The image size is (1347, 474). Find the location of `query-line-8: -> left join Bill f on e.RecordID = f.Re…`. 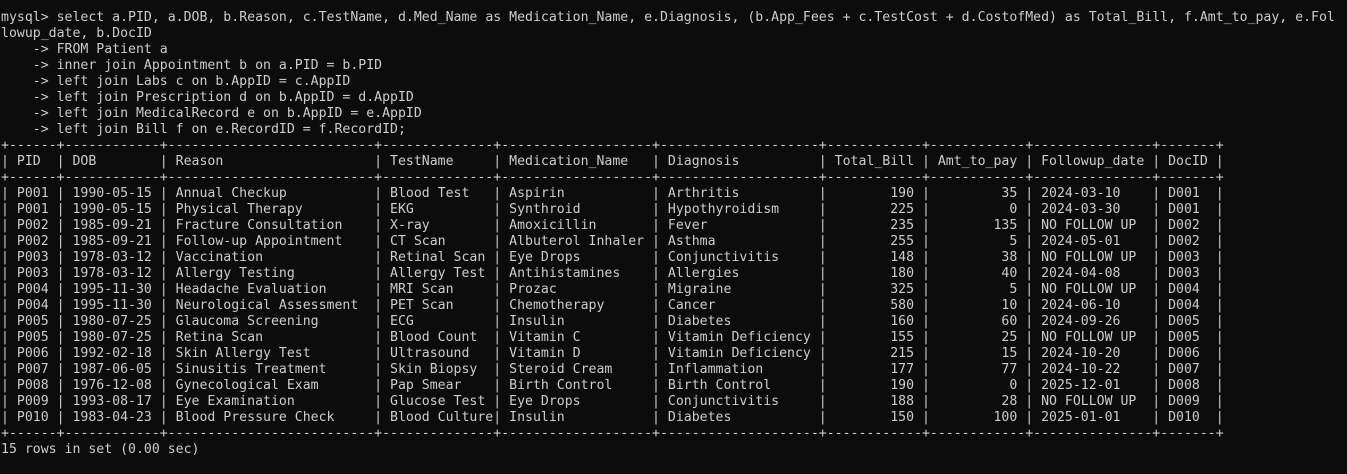

query-line-8: -> left join Bill f on e.RecordID = f.Re… is located at coordinates (203, 129).